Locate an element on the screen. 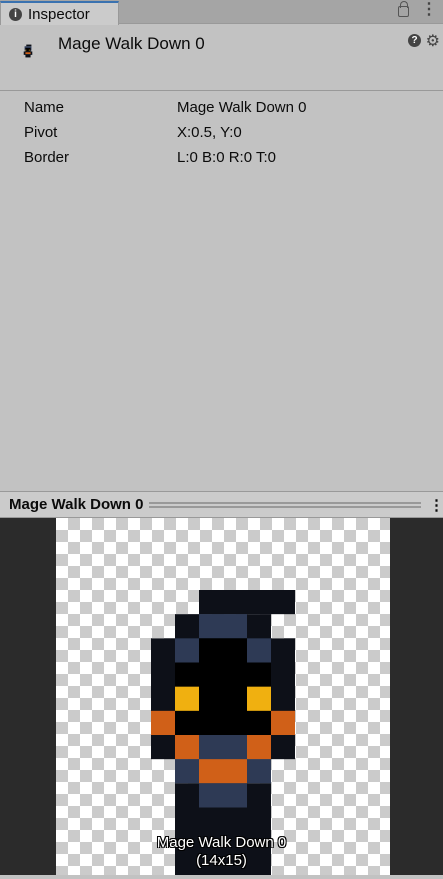 The image size is (443, 879). preview-drag-handle is located at coordinates (285, 504).